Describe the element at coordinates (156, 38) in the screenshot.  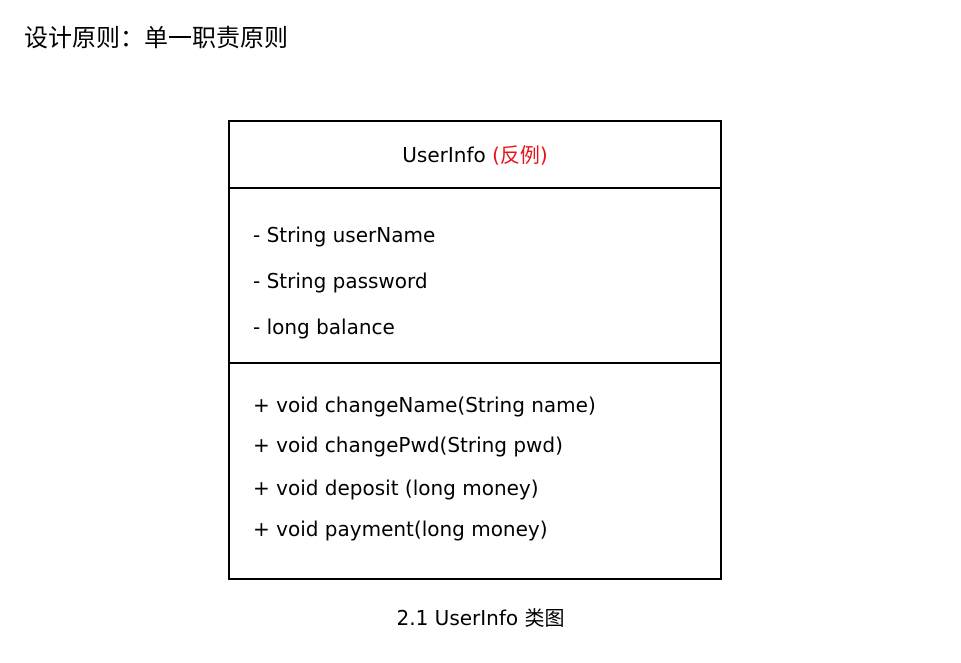
I see `page-title: 设计原则：单一职责原则` at that location.